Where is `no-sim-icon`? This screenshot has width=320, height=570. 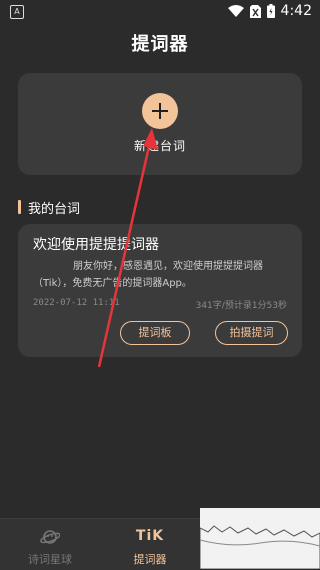
no-sim-icon is located at coordinates (255, 11).